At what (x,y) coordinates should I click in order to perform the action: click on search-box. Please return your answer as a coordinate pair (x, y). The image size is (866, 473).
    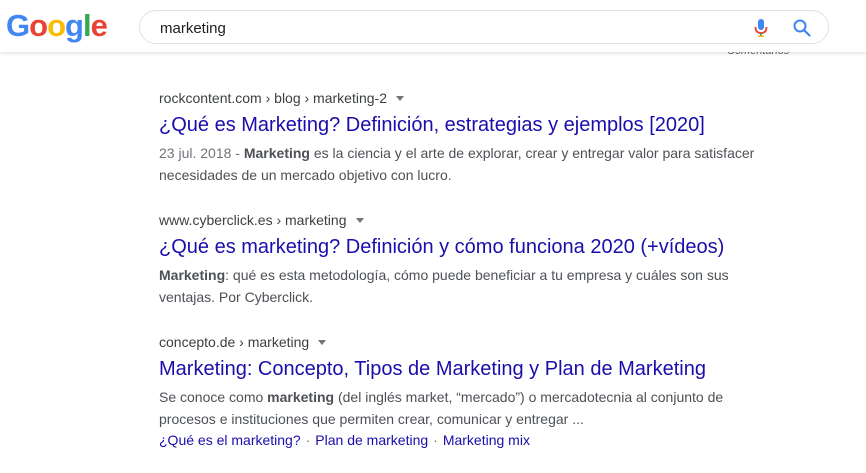
    Looking at the image, I should click on (484, 27).